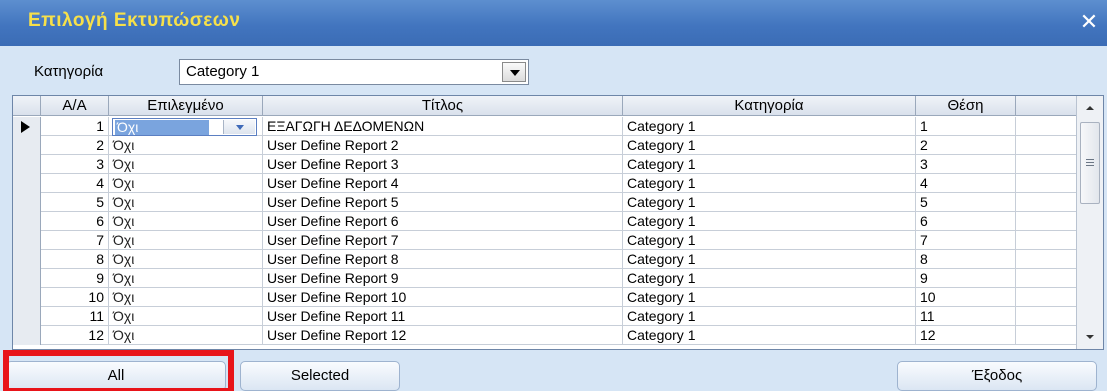  What do you see at coordinates (443, 240) in the screenshot?
I see `cell-title: User Define Report 7` at bounding box center [443, 240].